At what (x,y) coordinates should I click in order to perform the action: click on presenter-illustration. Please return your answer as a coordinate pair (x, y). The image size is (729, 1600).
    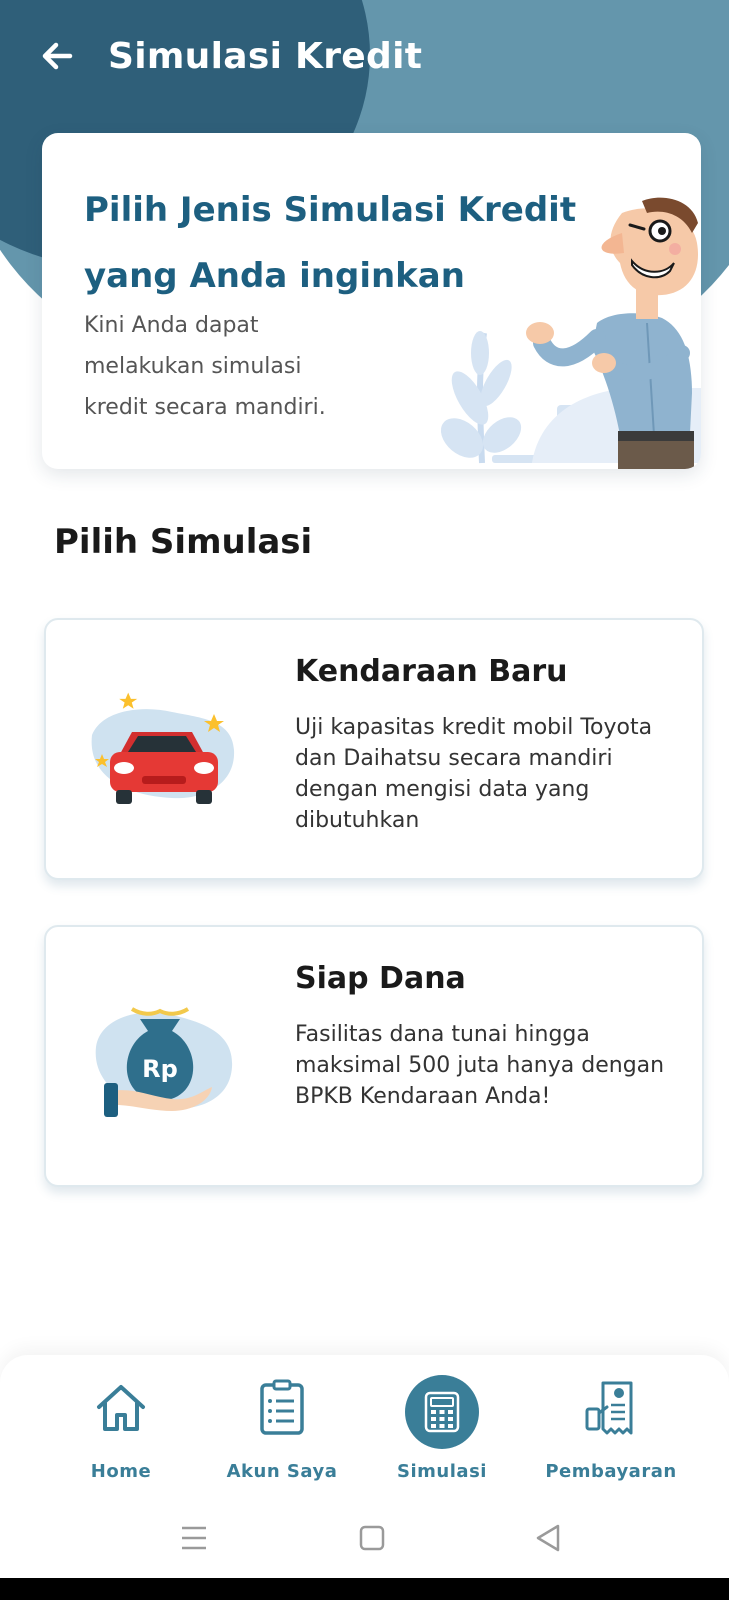
    Looking at the image, I should click on (570, 333).